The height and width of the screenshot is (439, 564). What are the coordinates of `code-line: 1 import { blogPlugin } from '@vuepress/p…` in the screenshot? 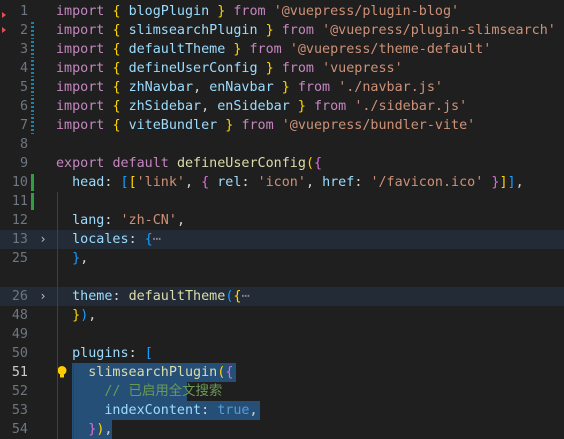 It's located at (282, 11).